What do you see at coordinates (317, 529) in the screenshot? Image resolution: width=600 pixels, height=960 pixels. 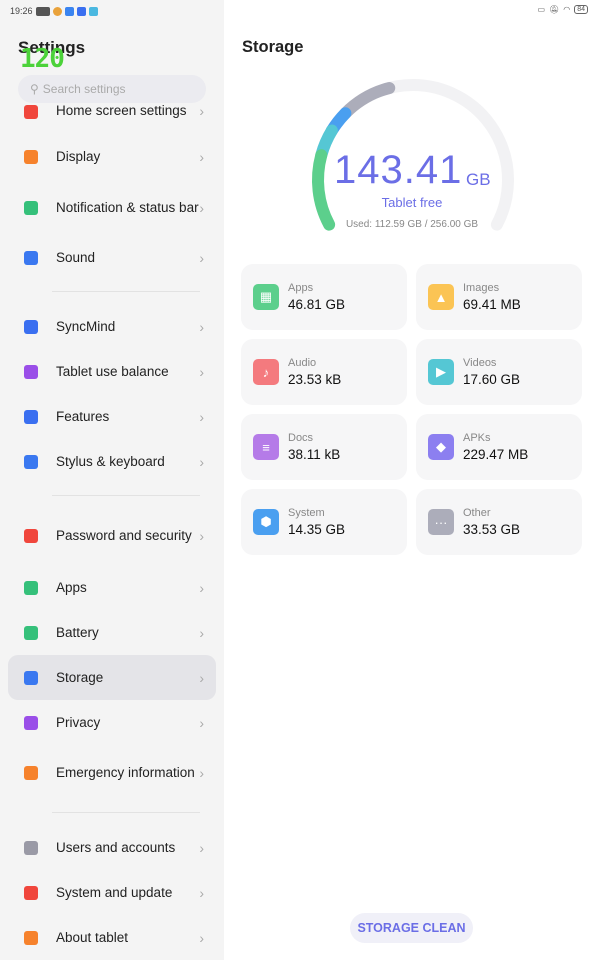 I see `category-value: 14.35 GB` at bounding box center [317, 529].